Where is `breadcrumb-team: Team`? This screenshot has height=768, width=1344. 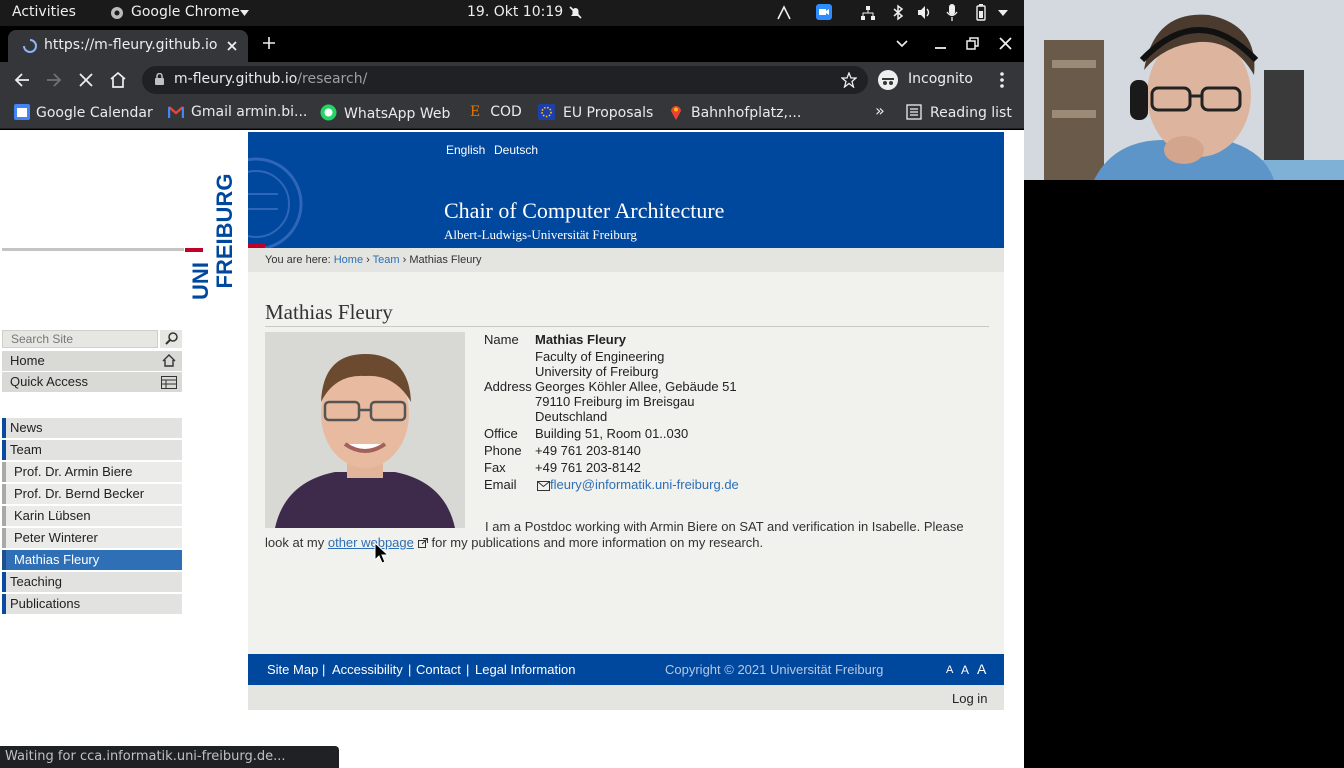 breadcrumb-team: Team is located at coordinates (386, 260).